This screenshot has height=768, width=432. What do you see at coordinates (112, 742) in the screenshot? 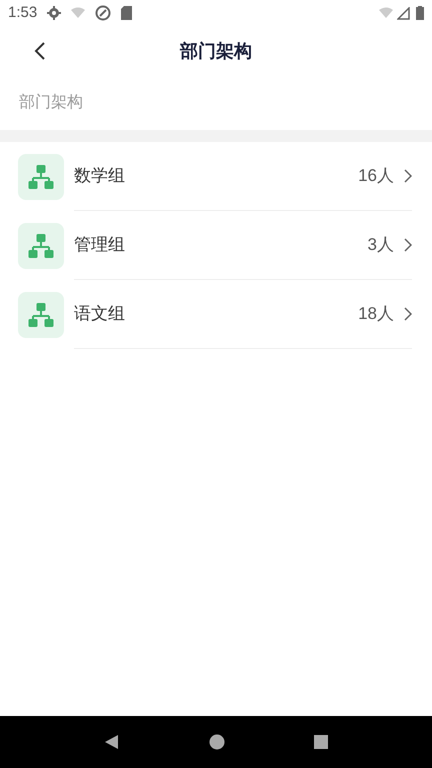
I see `nav-back-icon` at bounding box center [112, 742].